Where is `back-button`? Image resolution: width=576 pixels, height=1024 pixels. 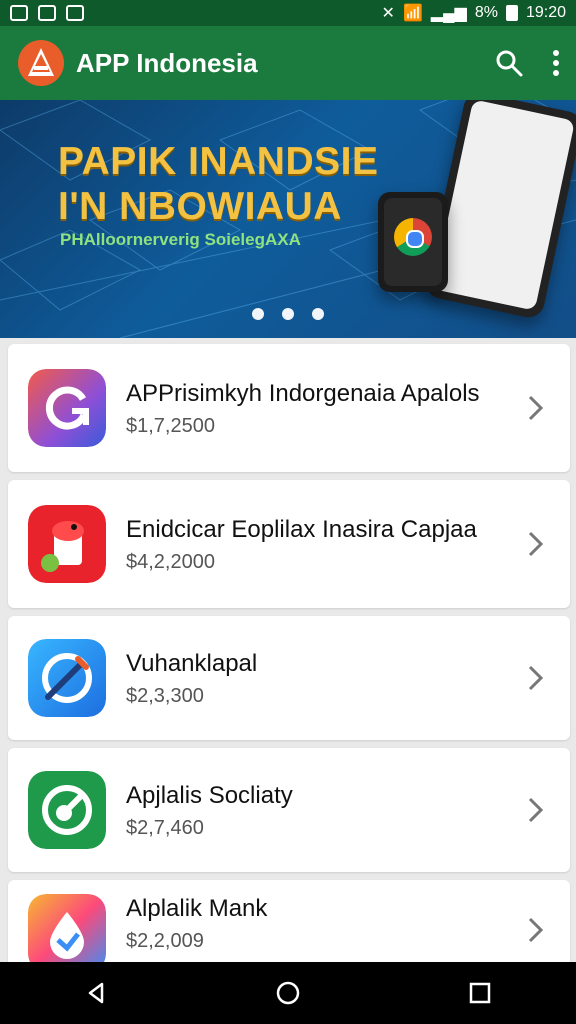 back-button is located at coordinates (96, 993).